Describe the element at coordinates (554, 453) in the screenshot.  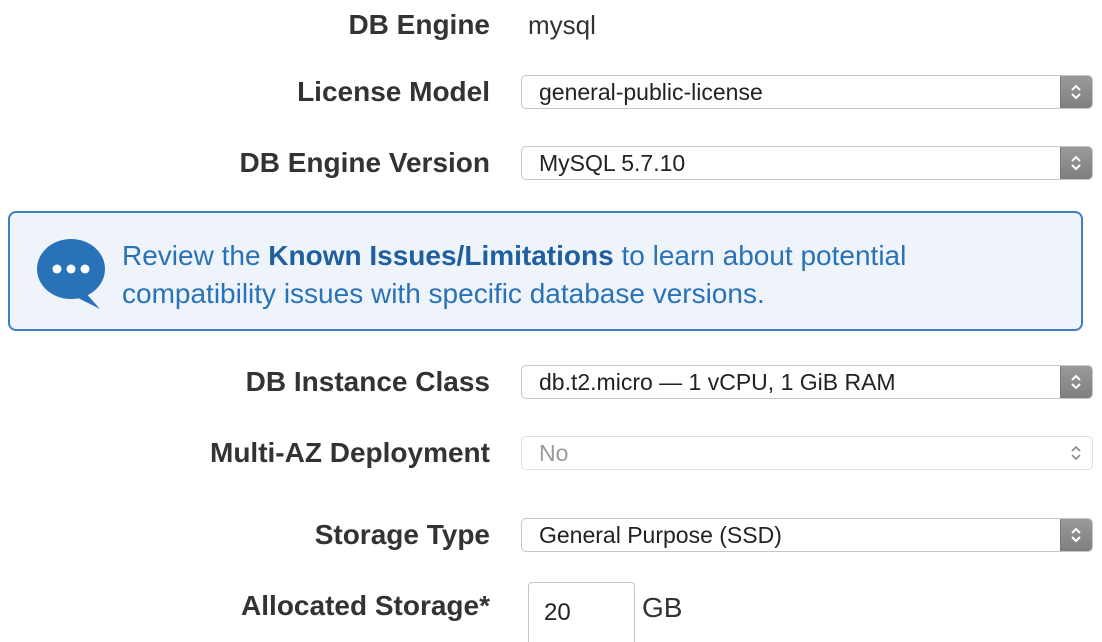
I see `multi-az-selected: No` at that location.